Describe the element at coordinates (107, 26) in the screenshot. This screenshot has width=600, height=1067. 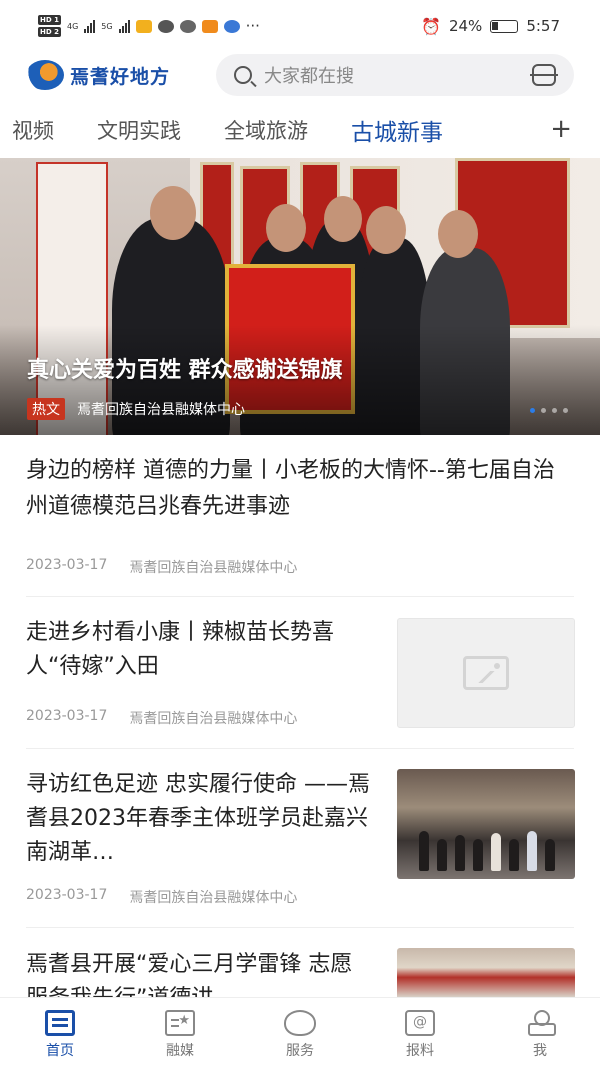
I see `network-type-2: 5G` at that location.